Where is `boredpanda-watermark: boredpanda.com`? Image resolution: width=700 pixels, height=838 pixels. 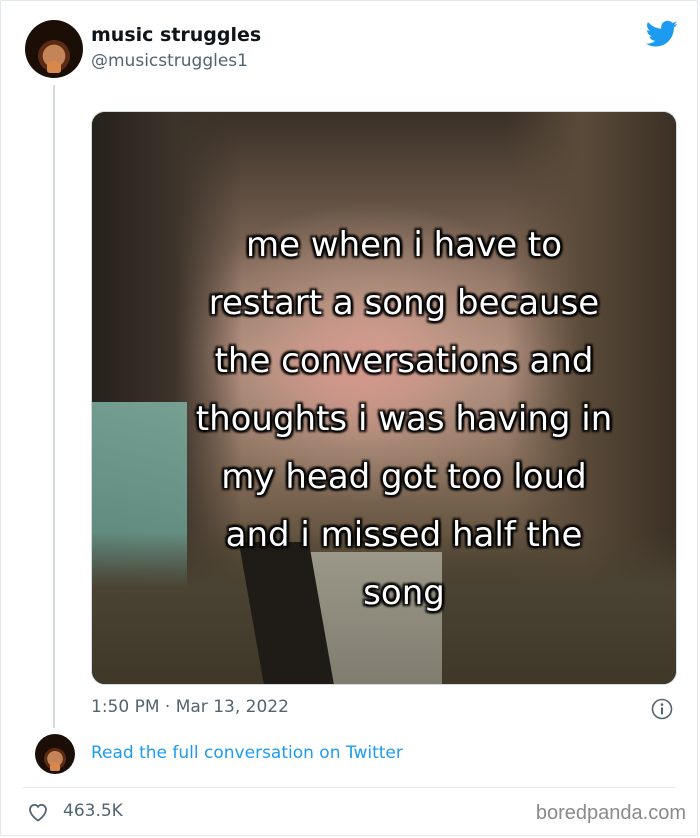 boredpanda-watermark: boredpanda.com is located at coordinates (610, 813).